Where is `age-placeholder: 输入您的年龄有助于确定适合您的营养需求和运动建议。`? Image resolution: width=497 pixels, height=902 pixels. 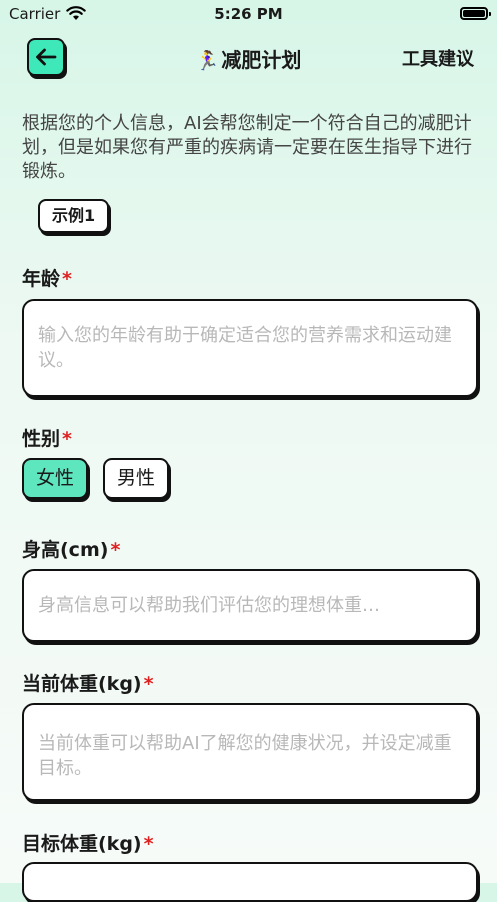
age-placeholder: 输入您的年龄有助于确定适合您的营养需求和运动建议。 is located at coordinates (245, 348).